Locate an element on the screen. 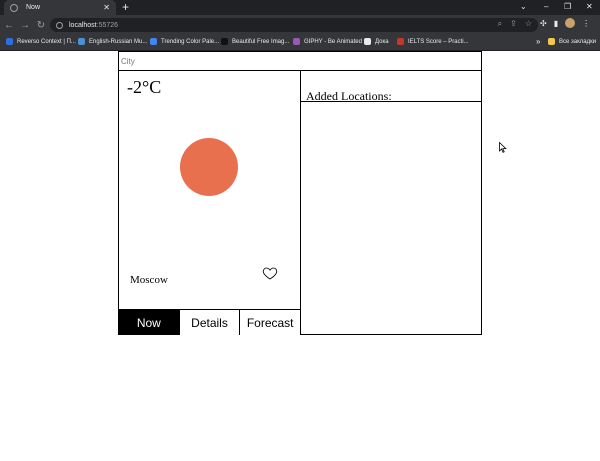 This screenshot has height=461, width=600. folder-icon is located at coordinates (551, 41).